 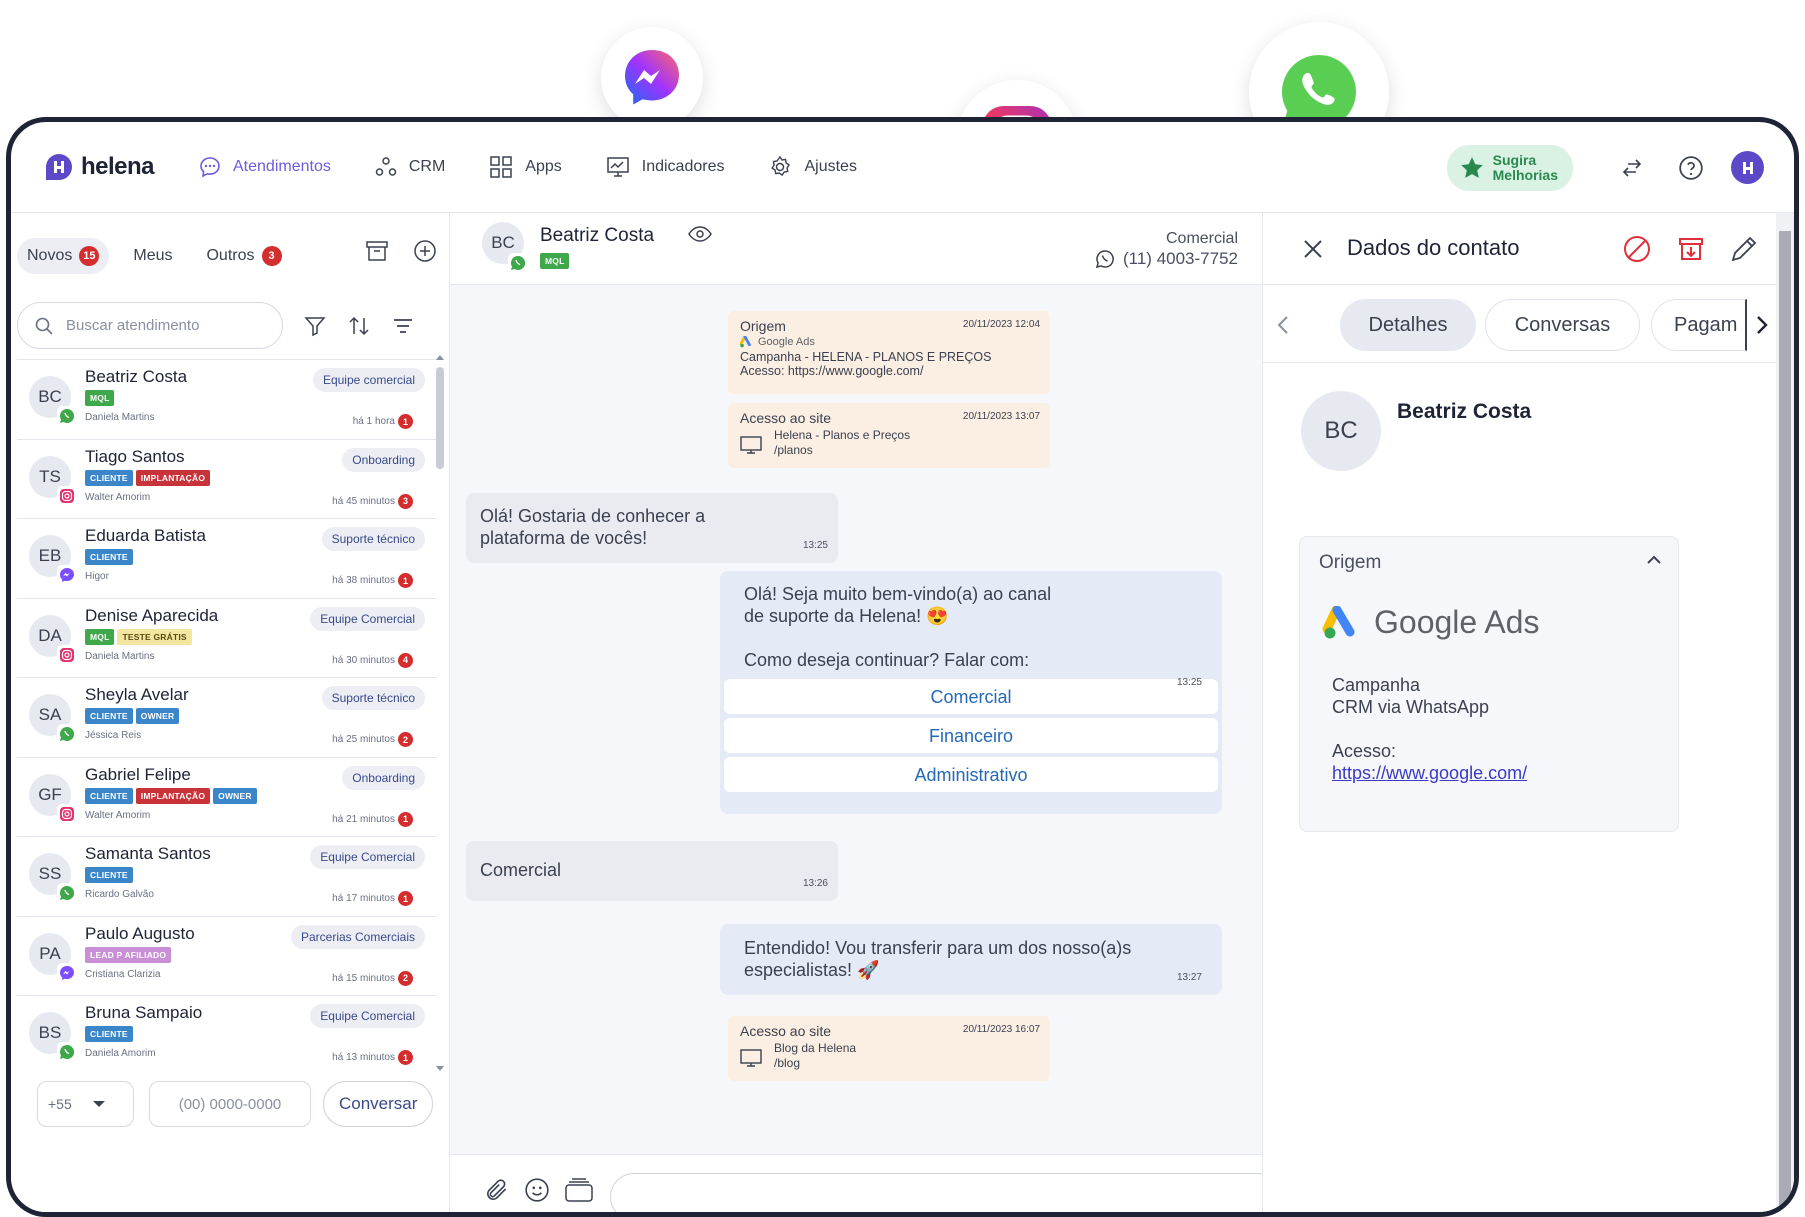 I want to click on helena-logo: helena, so click(x=121, y=167).